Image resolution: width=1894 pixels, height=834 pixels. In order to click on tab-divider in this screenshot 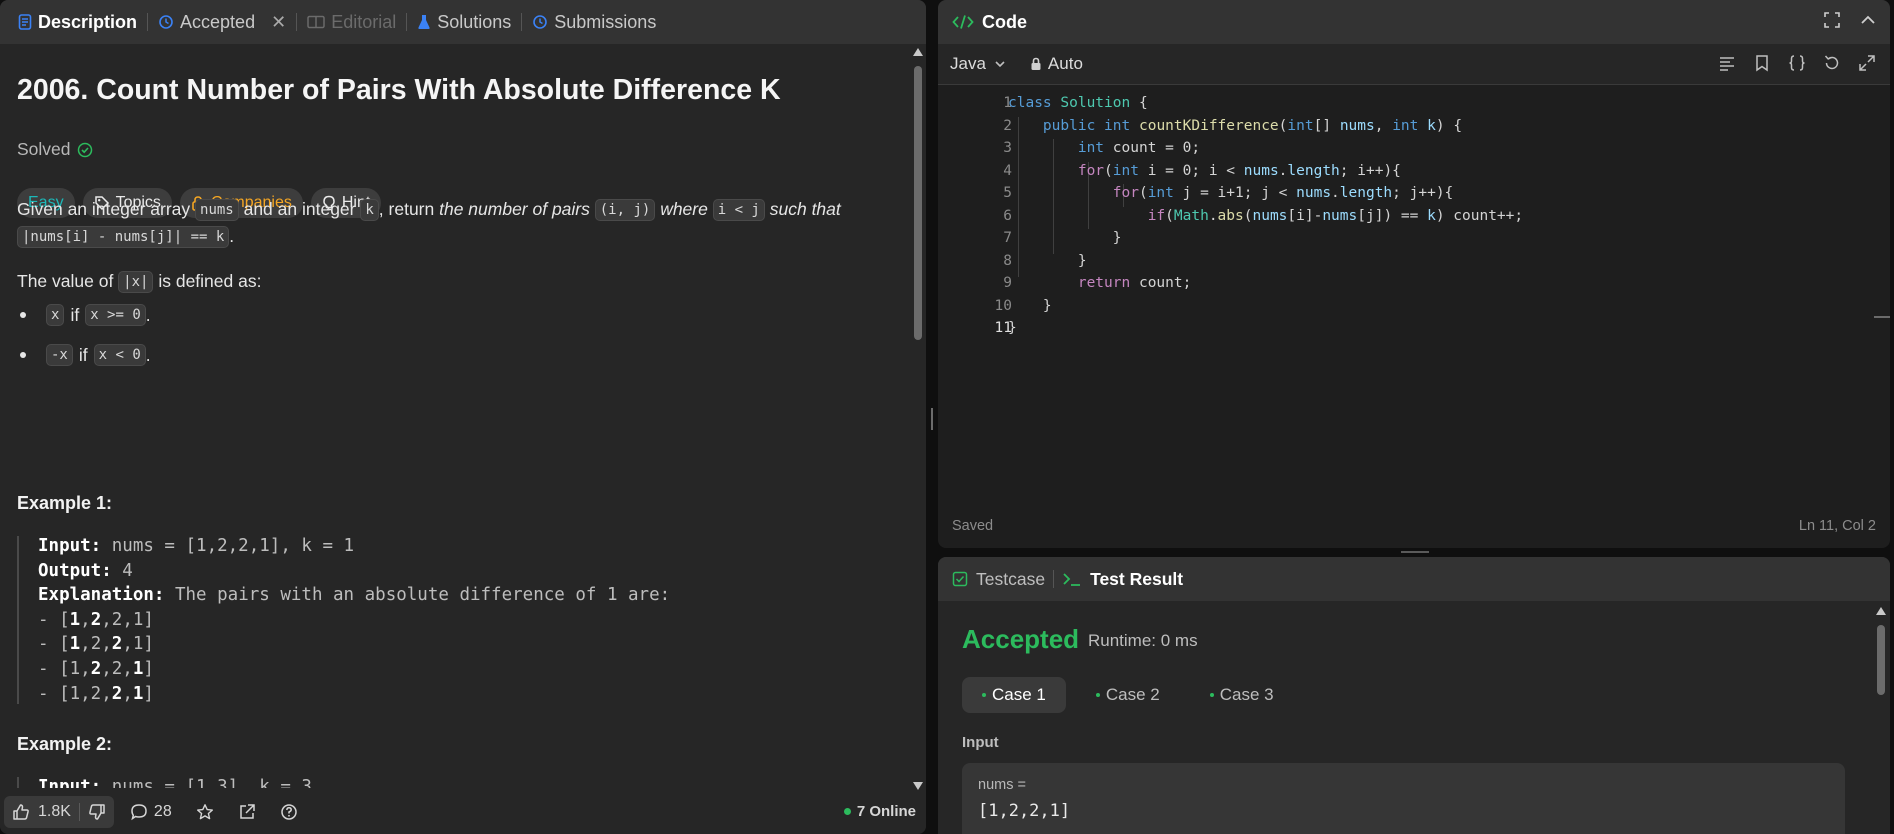, I will do `click(407, 22)`.